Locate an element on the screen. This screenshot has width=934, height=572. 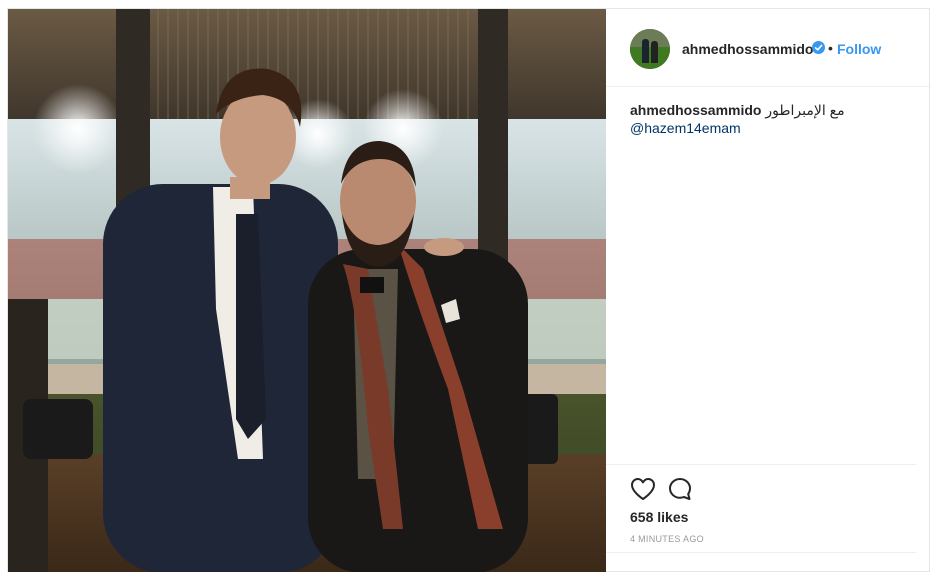
follow-button: Follow is located at coordinates (859, 49).